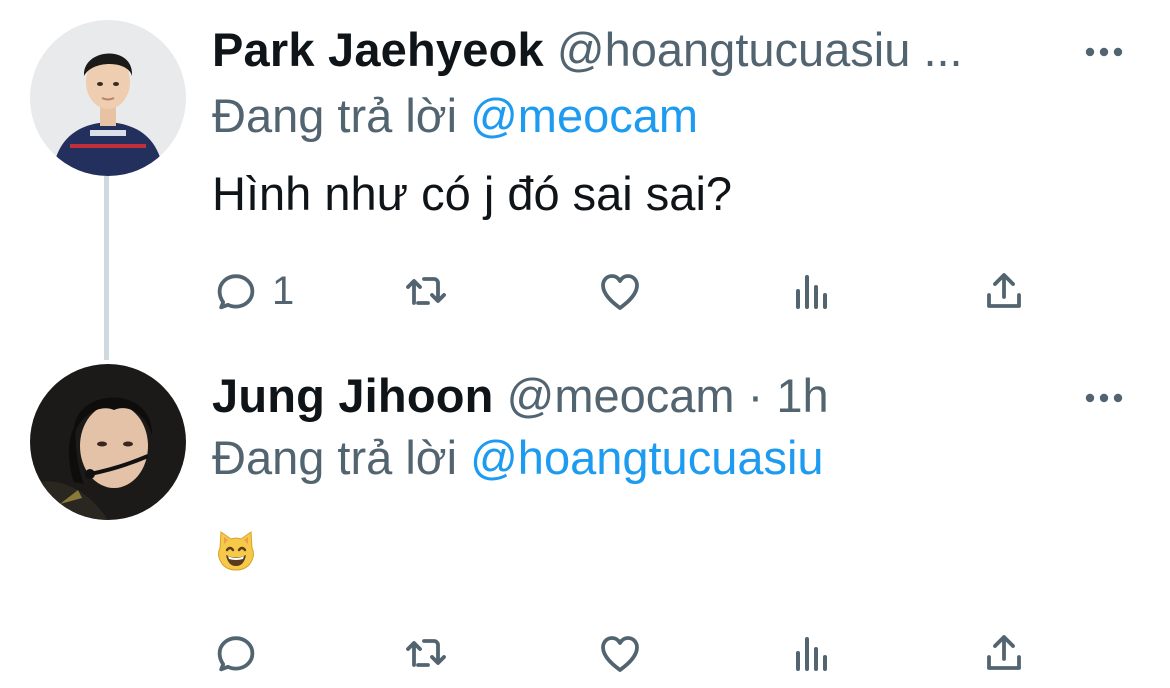 Image resolution: width=1170 pixels, height=688 pixels. What do you see at coordinates (378, 49) in the screenshot?
I see `display-name: Park Jaehyeok` at bounding box center [378, 49].